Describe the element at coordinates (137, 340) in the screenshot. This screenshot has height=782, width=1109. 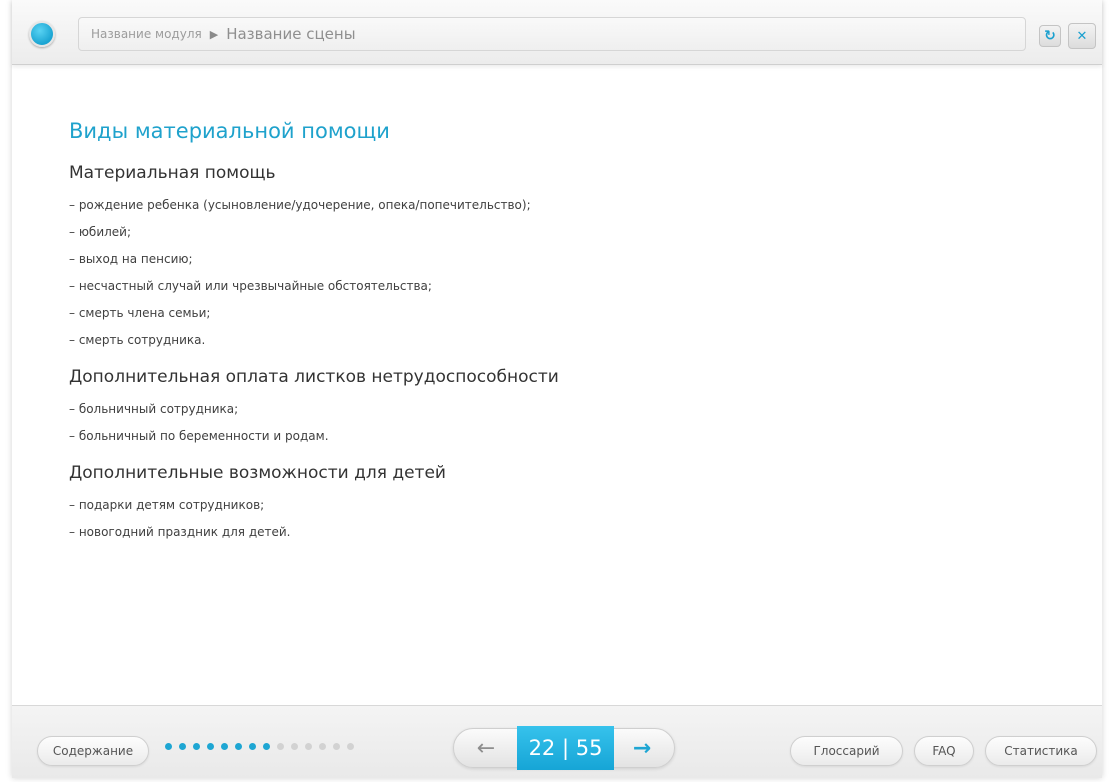
I see `list-item: – смерть сотрудника.` at that location.